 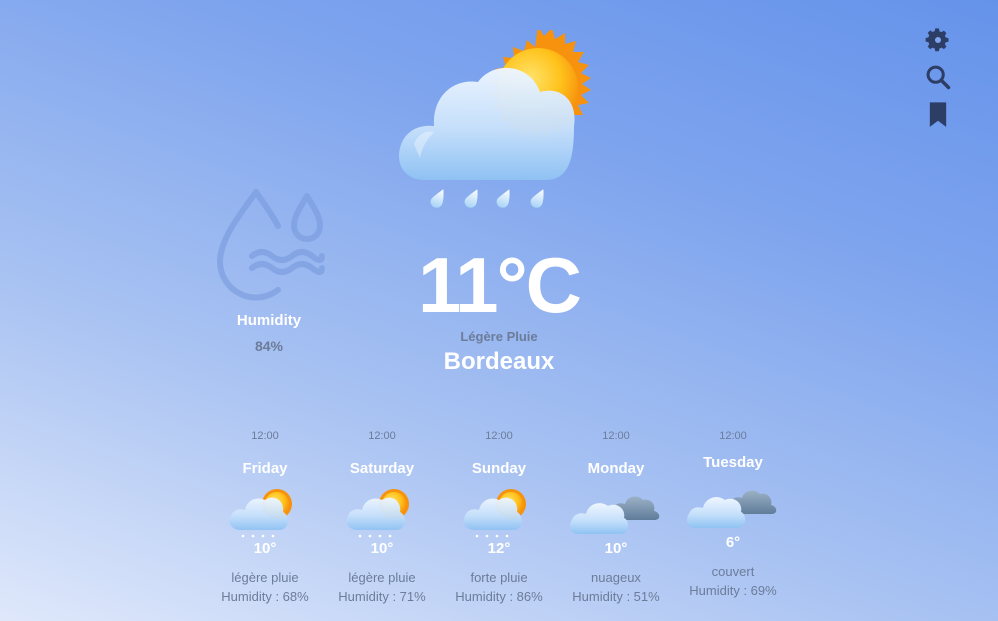 I want to click on forecast-description: couvert, so click(x=733, y=571).